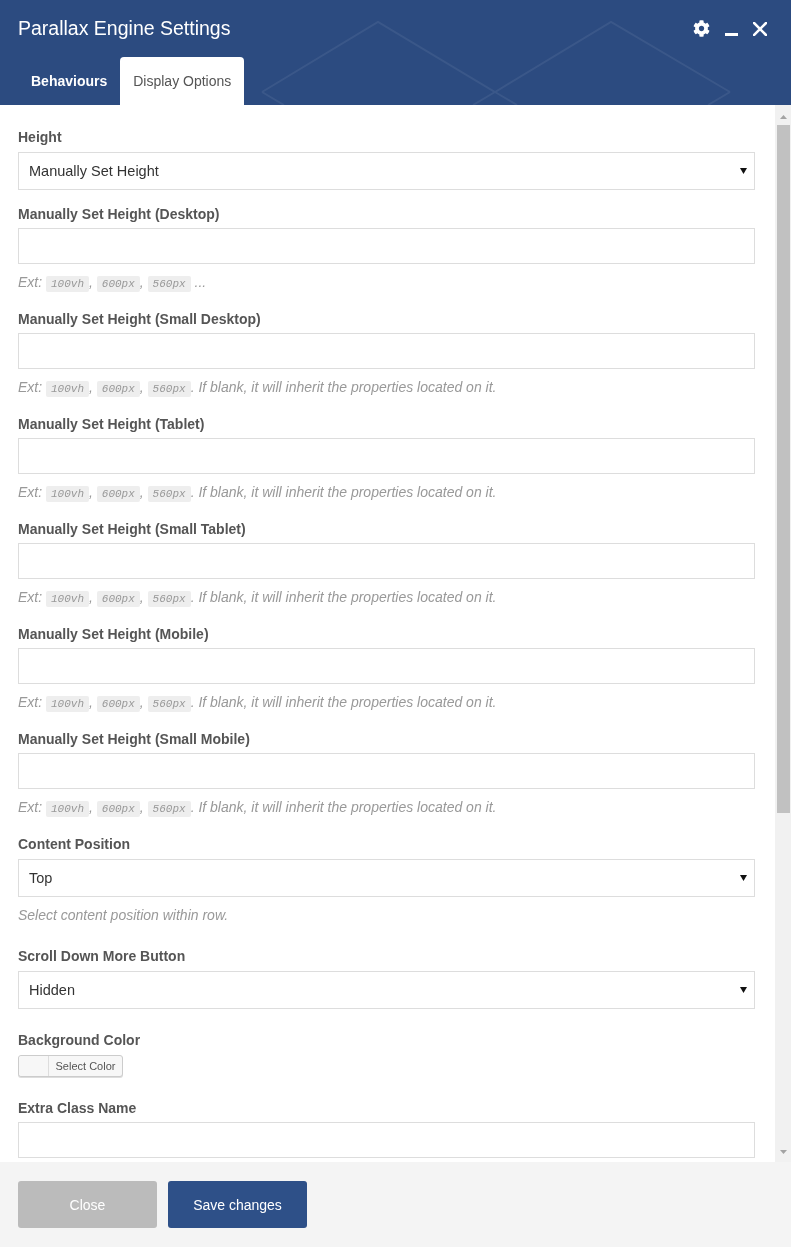 The width and height of the screenshot is (791, 1247). I want to click on select-color-button: Select Color, so click(70, 1066).